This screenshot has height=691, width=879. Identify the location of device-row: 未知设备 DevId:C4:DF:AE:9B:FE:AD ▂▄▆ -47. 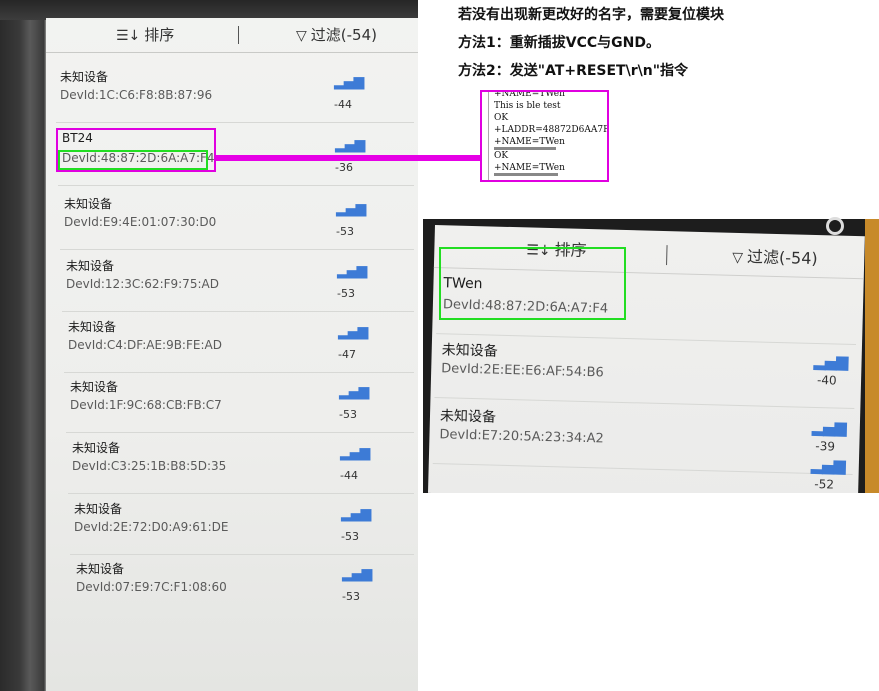
(239, 348).